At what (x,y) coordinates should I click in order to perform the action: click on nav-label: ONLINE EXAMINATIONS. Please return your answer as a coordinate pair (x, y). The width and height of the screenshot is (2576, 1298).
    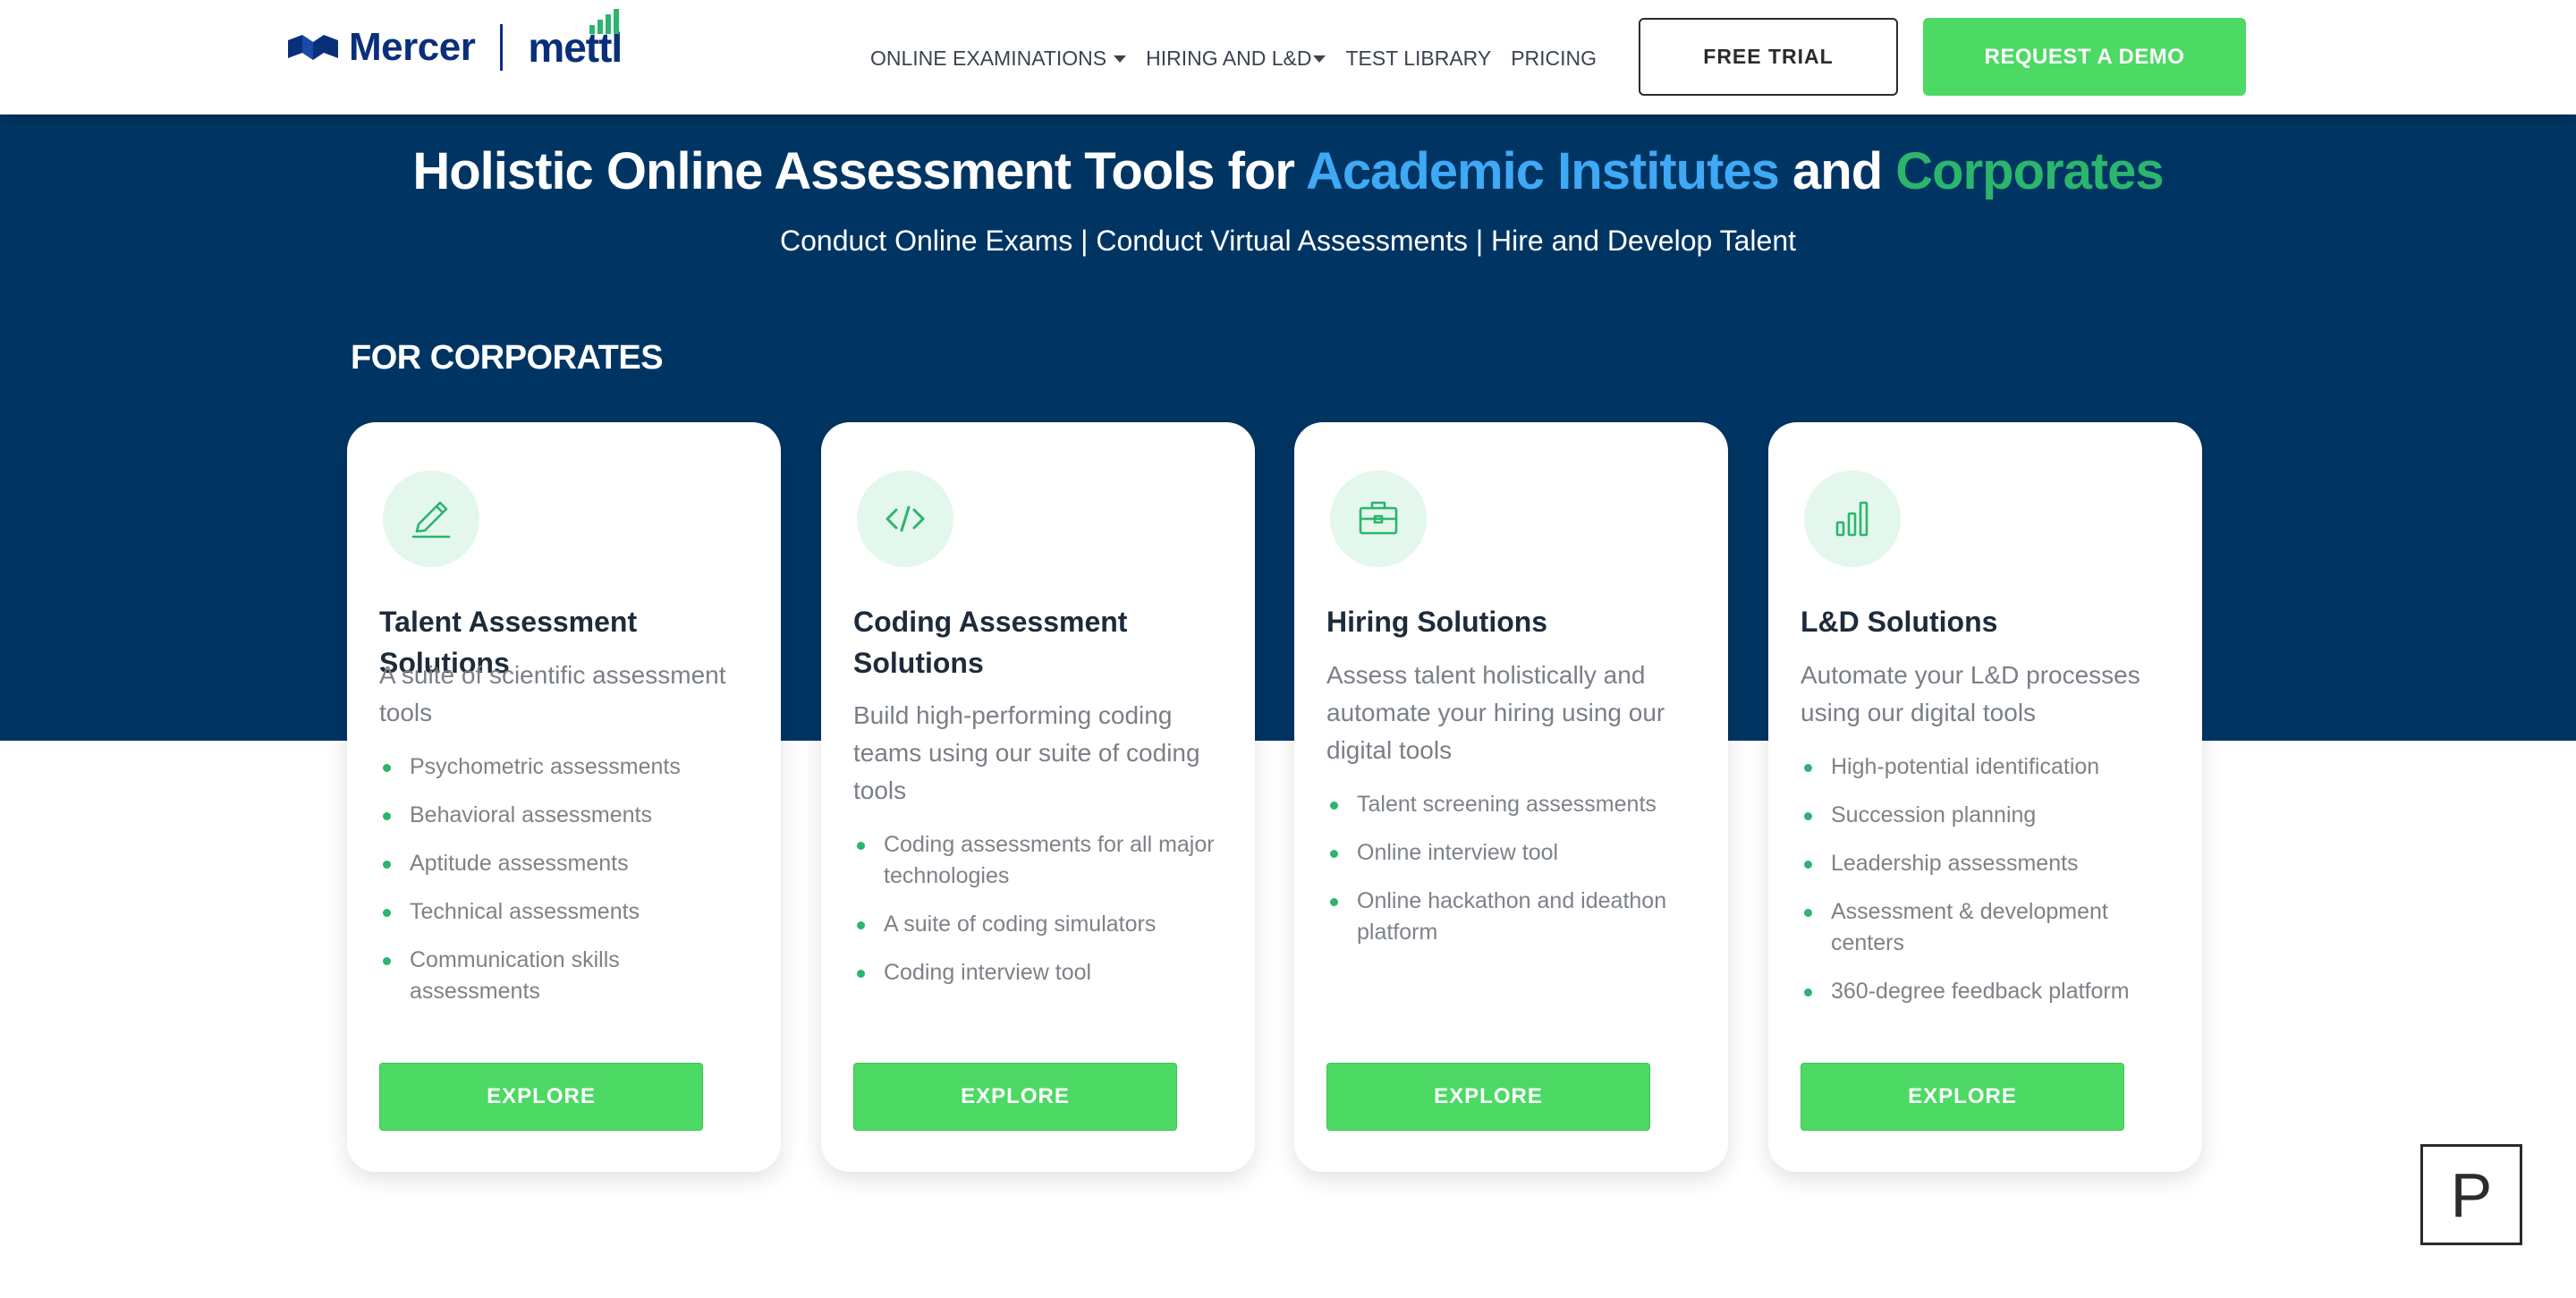
    Looking at the image, I should click on (988, 59).